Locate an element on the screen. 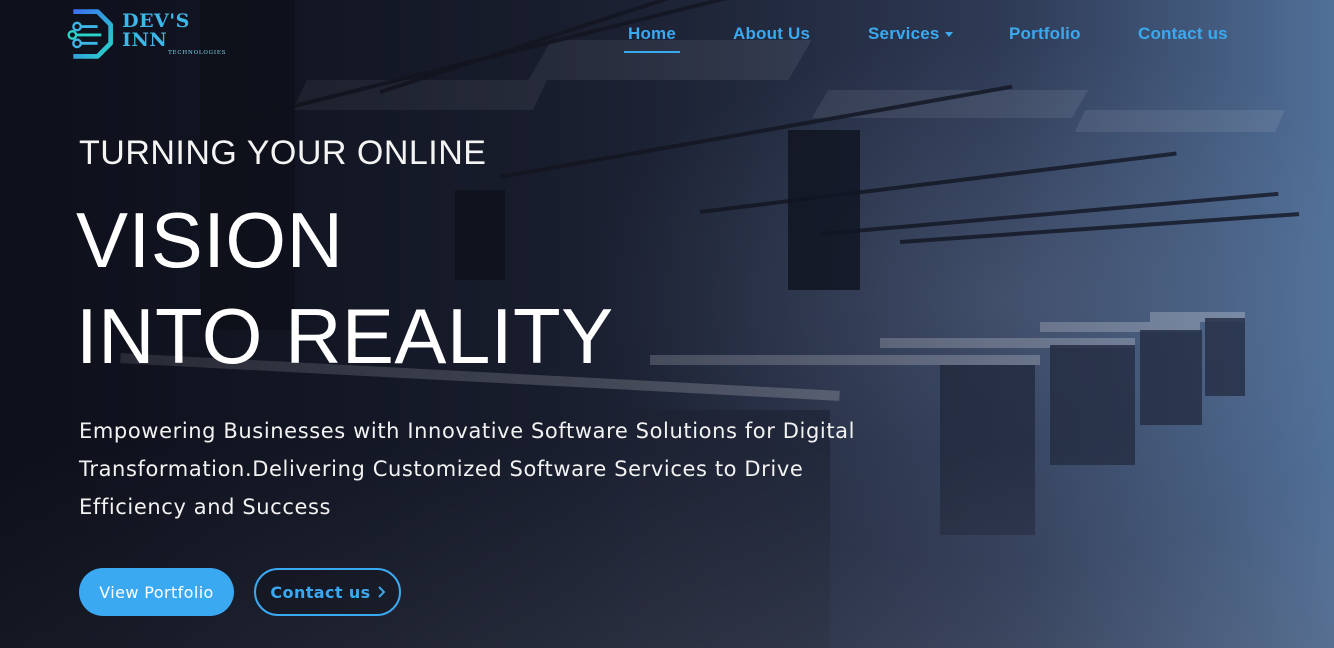  hero-headline-line2: INTO REALITY is located at coordinates (345, 336).